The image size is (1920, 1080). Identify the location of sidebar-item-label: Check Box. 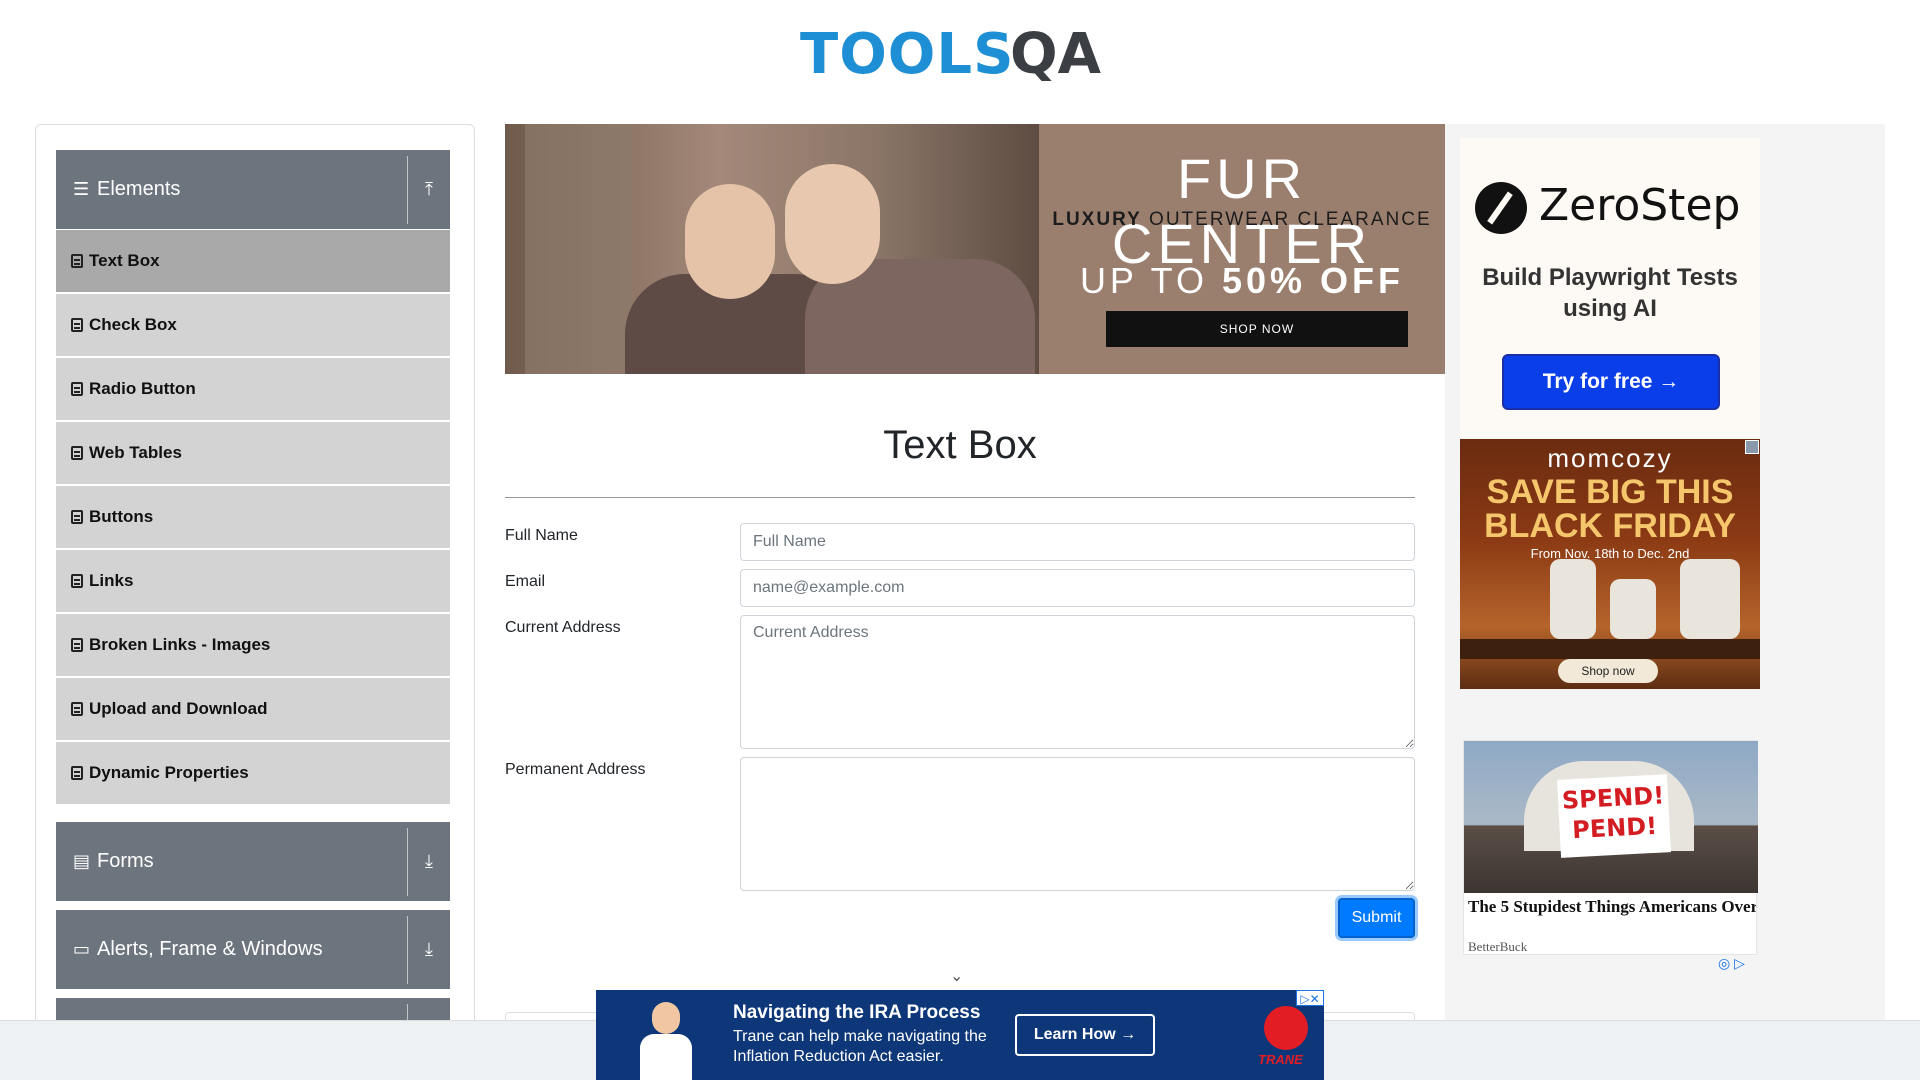
(133, 324).